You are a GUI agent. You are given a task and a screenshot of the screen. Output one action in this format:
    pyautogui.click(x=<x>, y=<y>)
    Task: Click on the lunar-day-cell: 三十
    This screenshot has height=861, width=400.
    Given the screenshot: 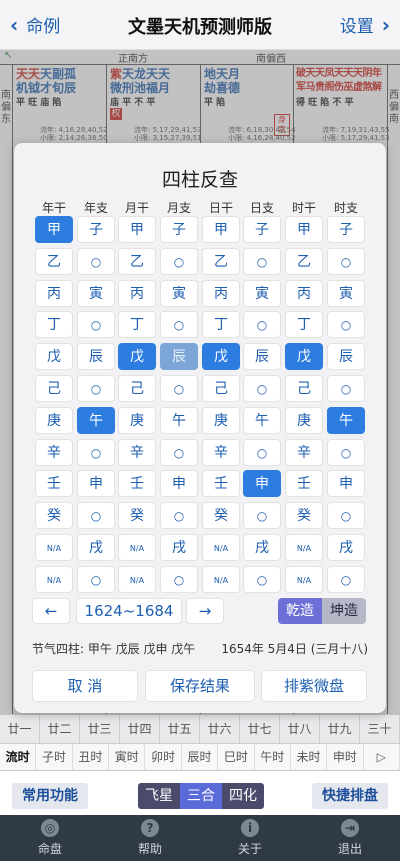 What is the action you would take?
    pyautogui.click(x=380, y=729)
    